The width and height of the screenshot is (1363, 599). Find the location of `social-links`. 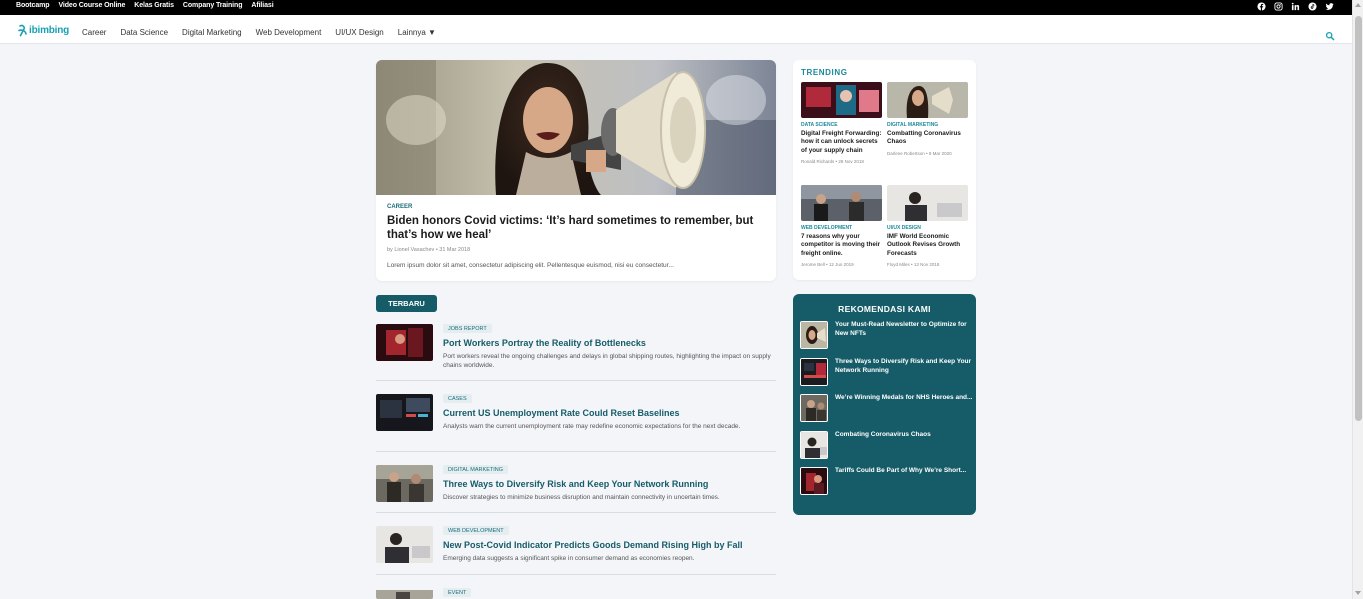

social-links is located at coordinates (1295, 6).